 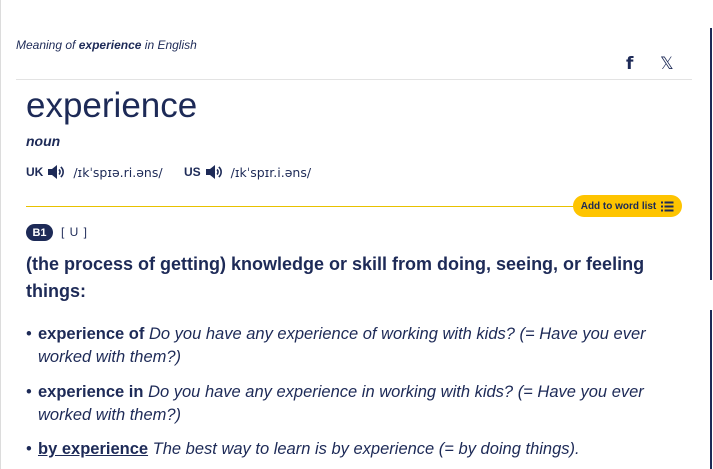 What do you see at coordinates (46, 45) in the screenshot?
I see `breadcrumb-prefix: Meaning of` at bounding box center [46, 45].